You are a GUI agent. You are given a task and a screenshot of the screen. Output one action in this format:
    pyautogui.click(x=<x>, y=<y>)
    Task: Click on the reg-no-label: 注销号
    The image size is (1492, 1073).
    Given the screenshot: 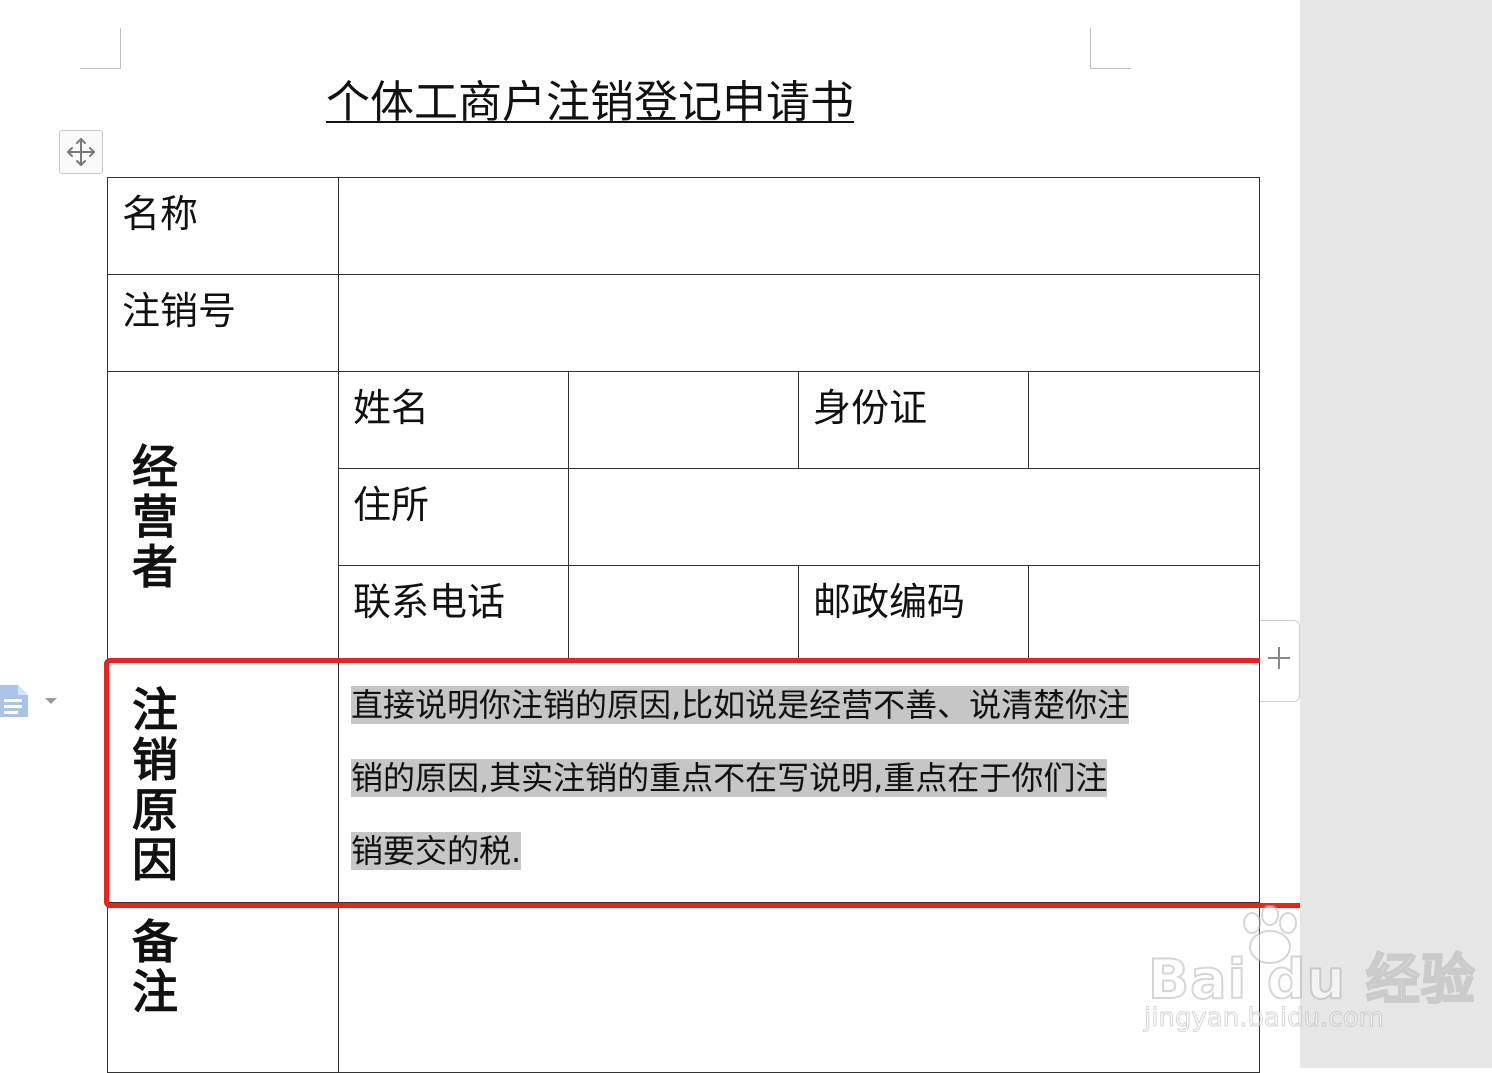 What is the action you would take?
    pyautogui.click(x=179, y=311)
    